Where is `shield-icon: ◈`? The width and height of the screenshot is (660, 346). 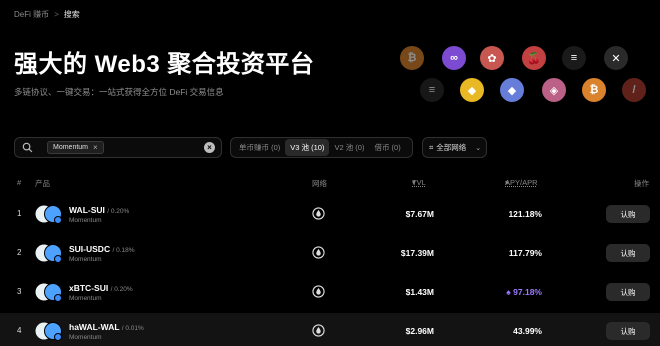 shield-icon: ◈ is located at coordinates (554, 90).